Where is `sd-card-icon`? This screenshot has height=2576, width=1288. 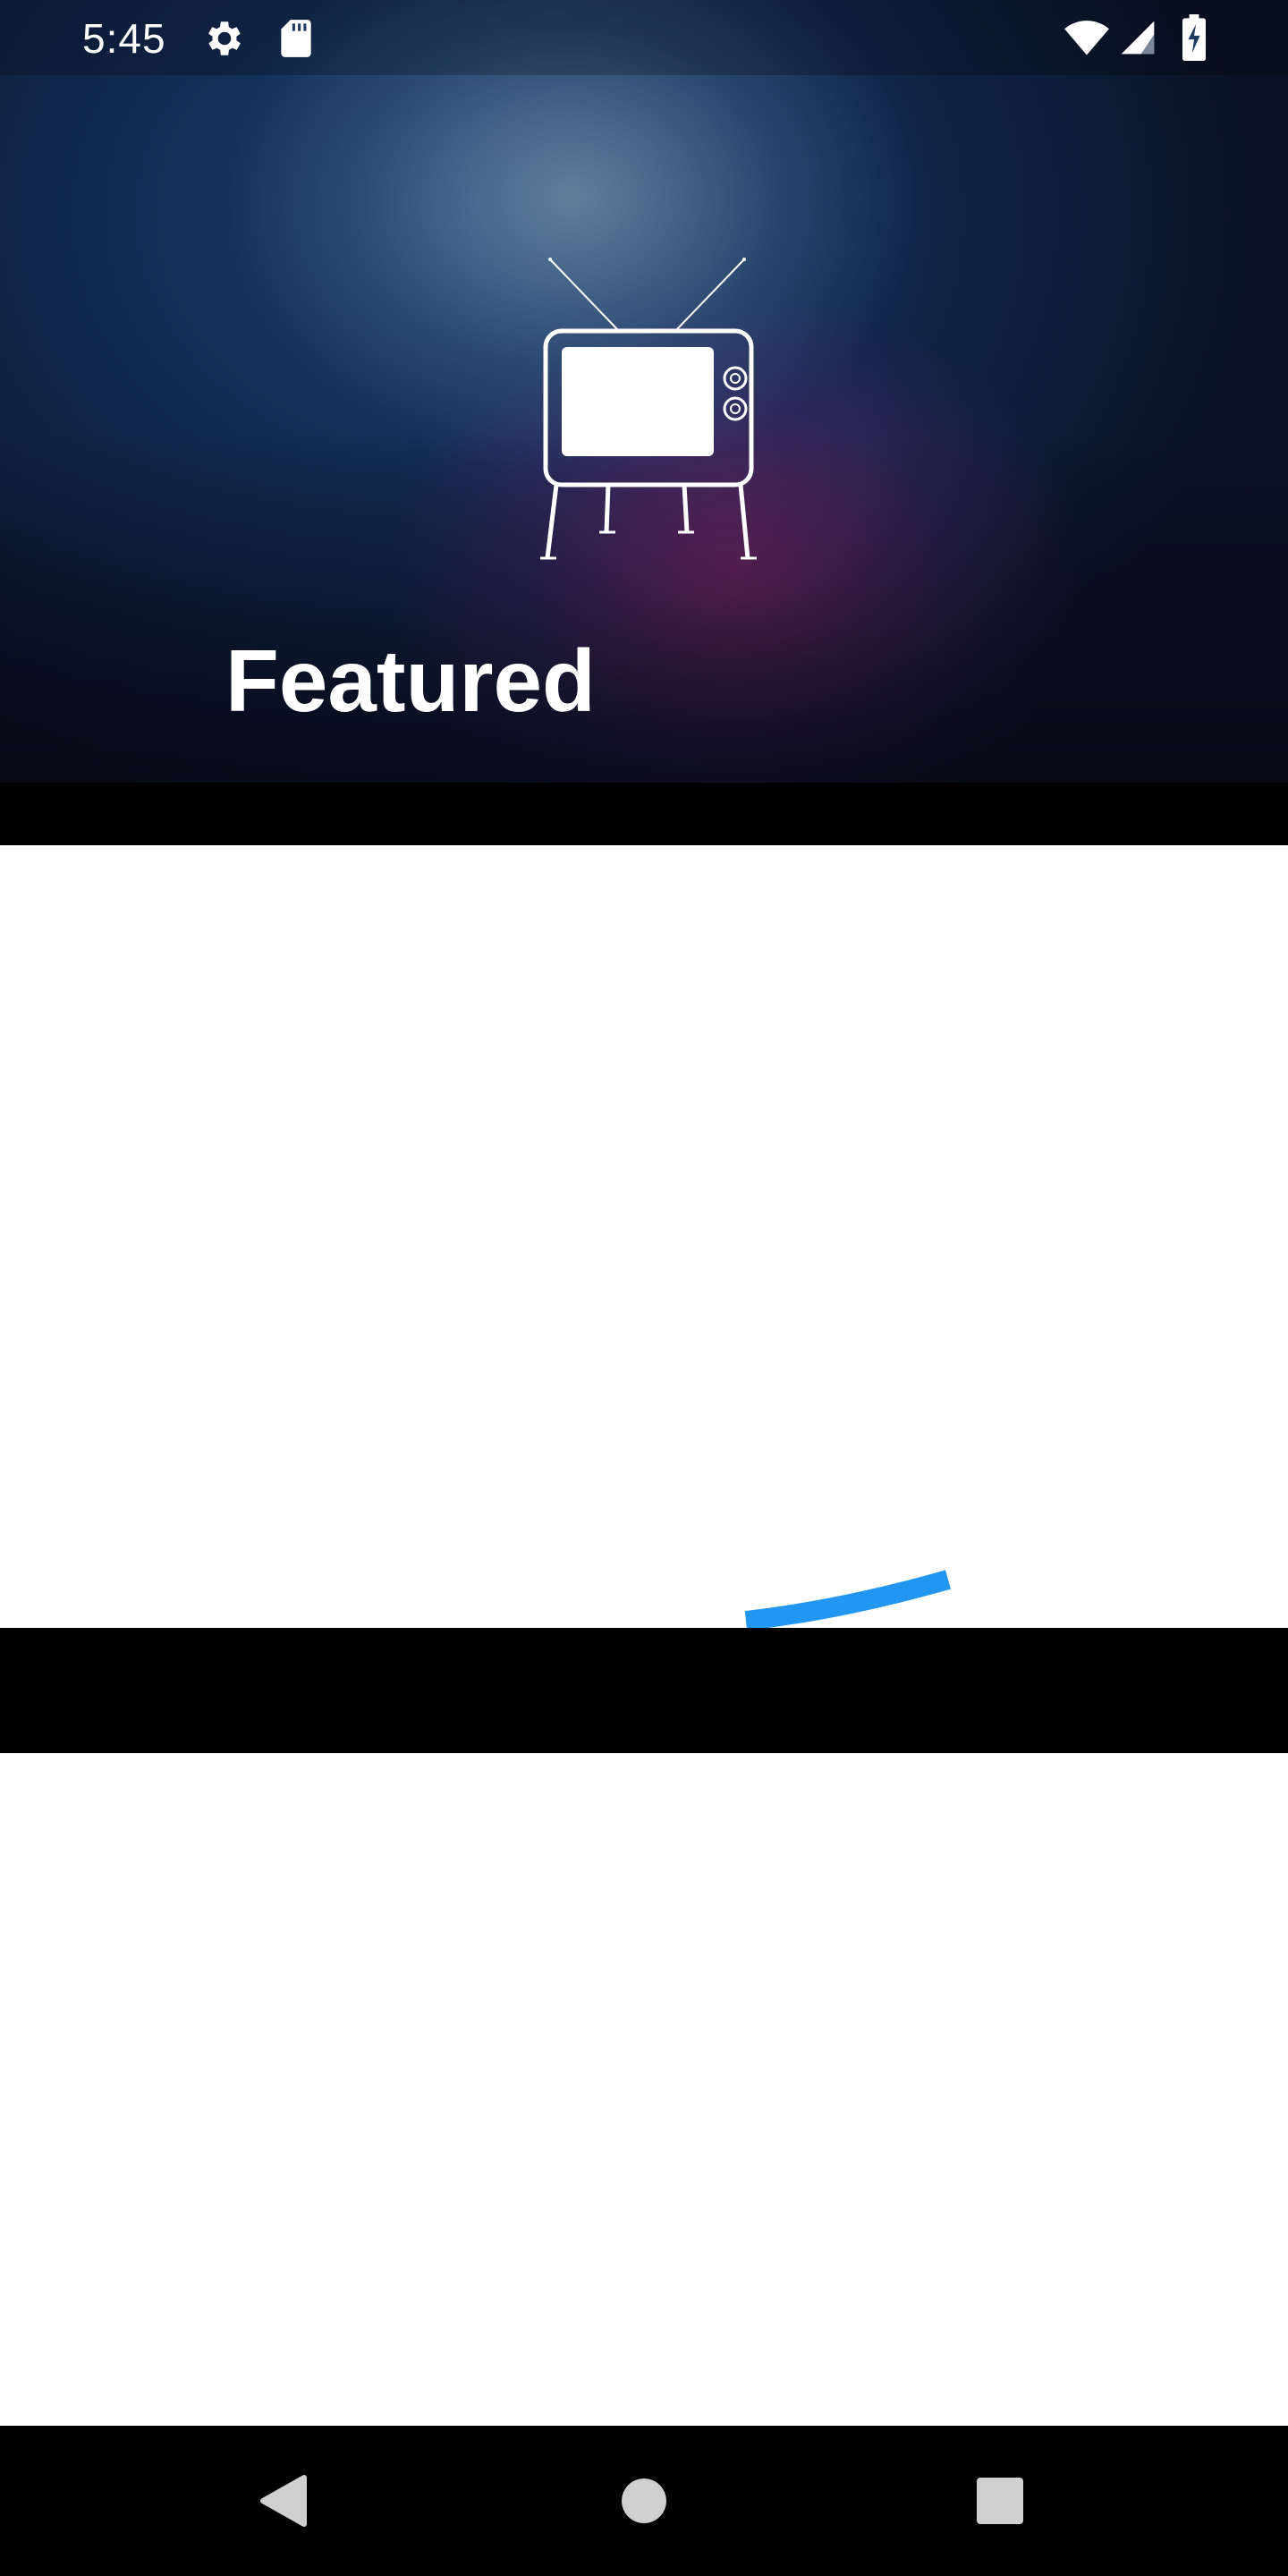 sd-card-icon is located at coordinates (296, 38).